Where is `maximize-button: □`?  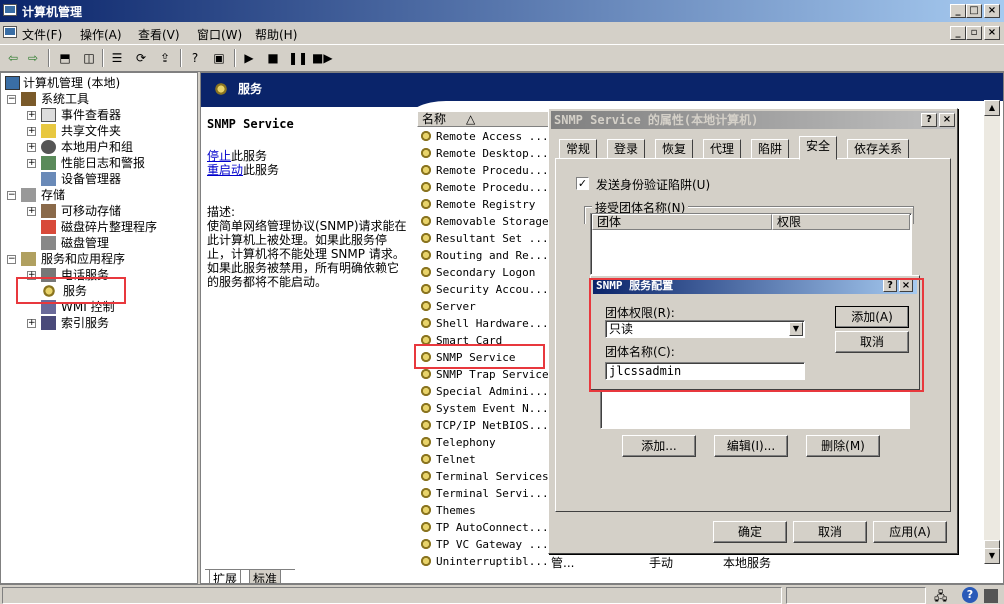 maximize-button: □ is located at coordinates (974, 11).